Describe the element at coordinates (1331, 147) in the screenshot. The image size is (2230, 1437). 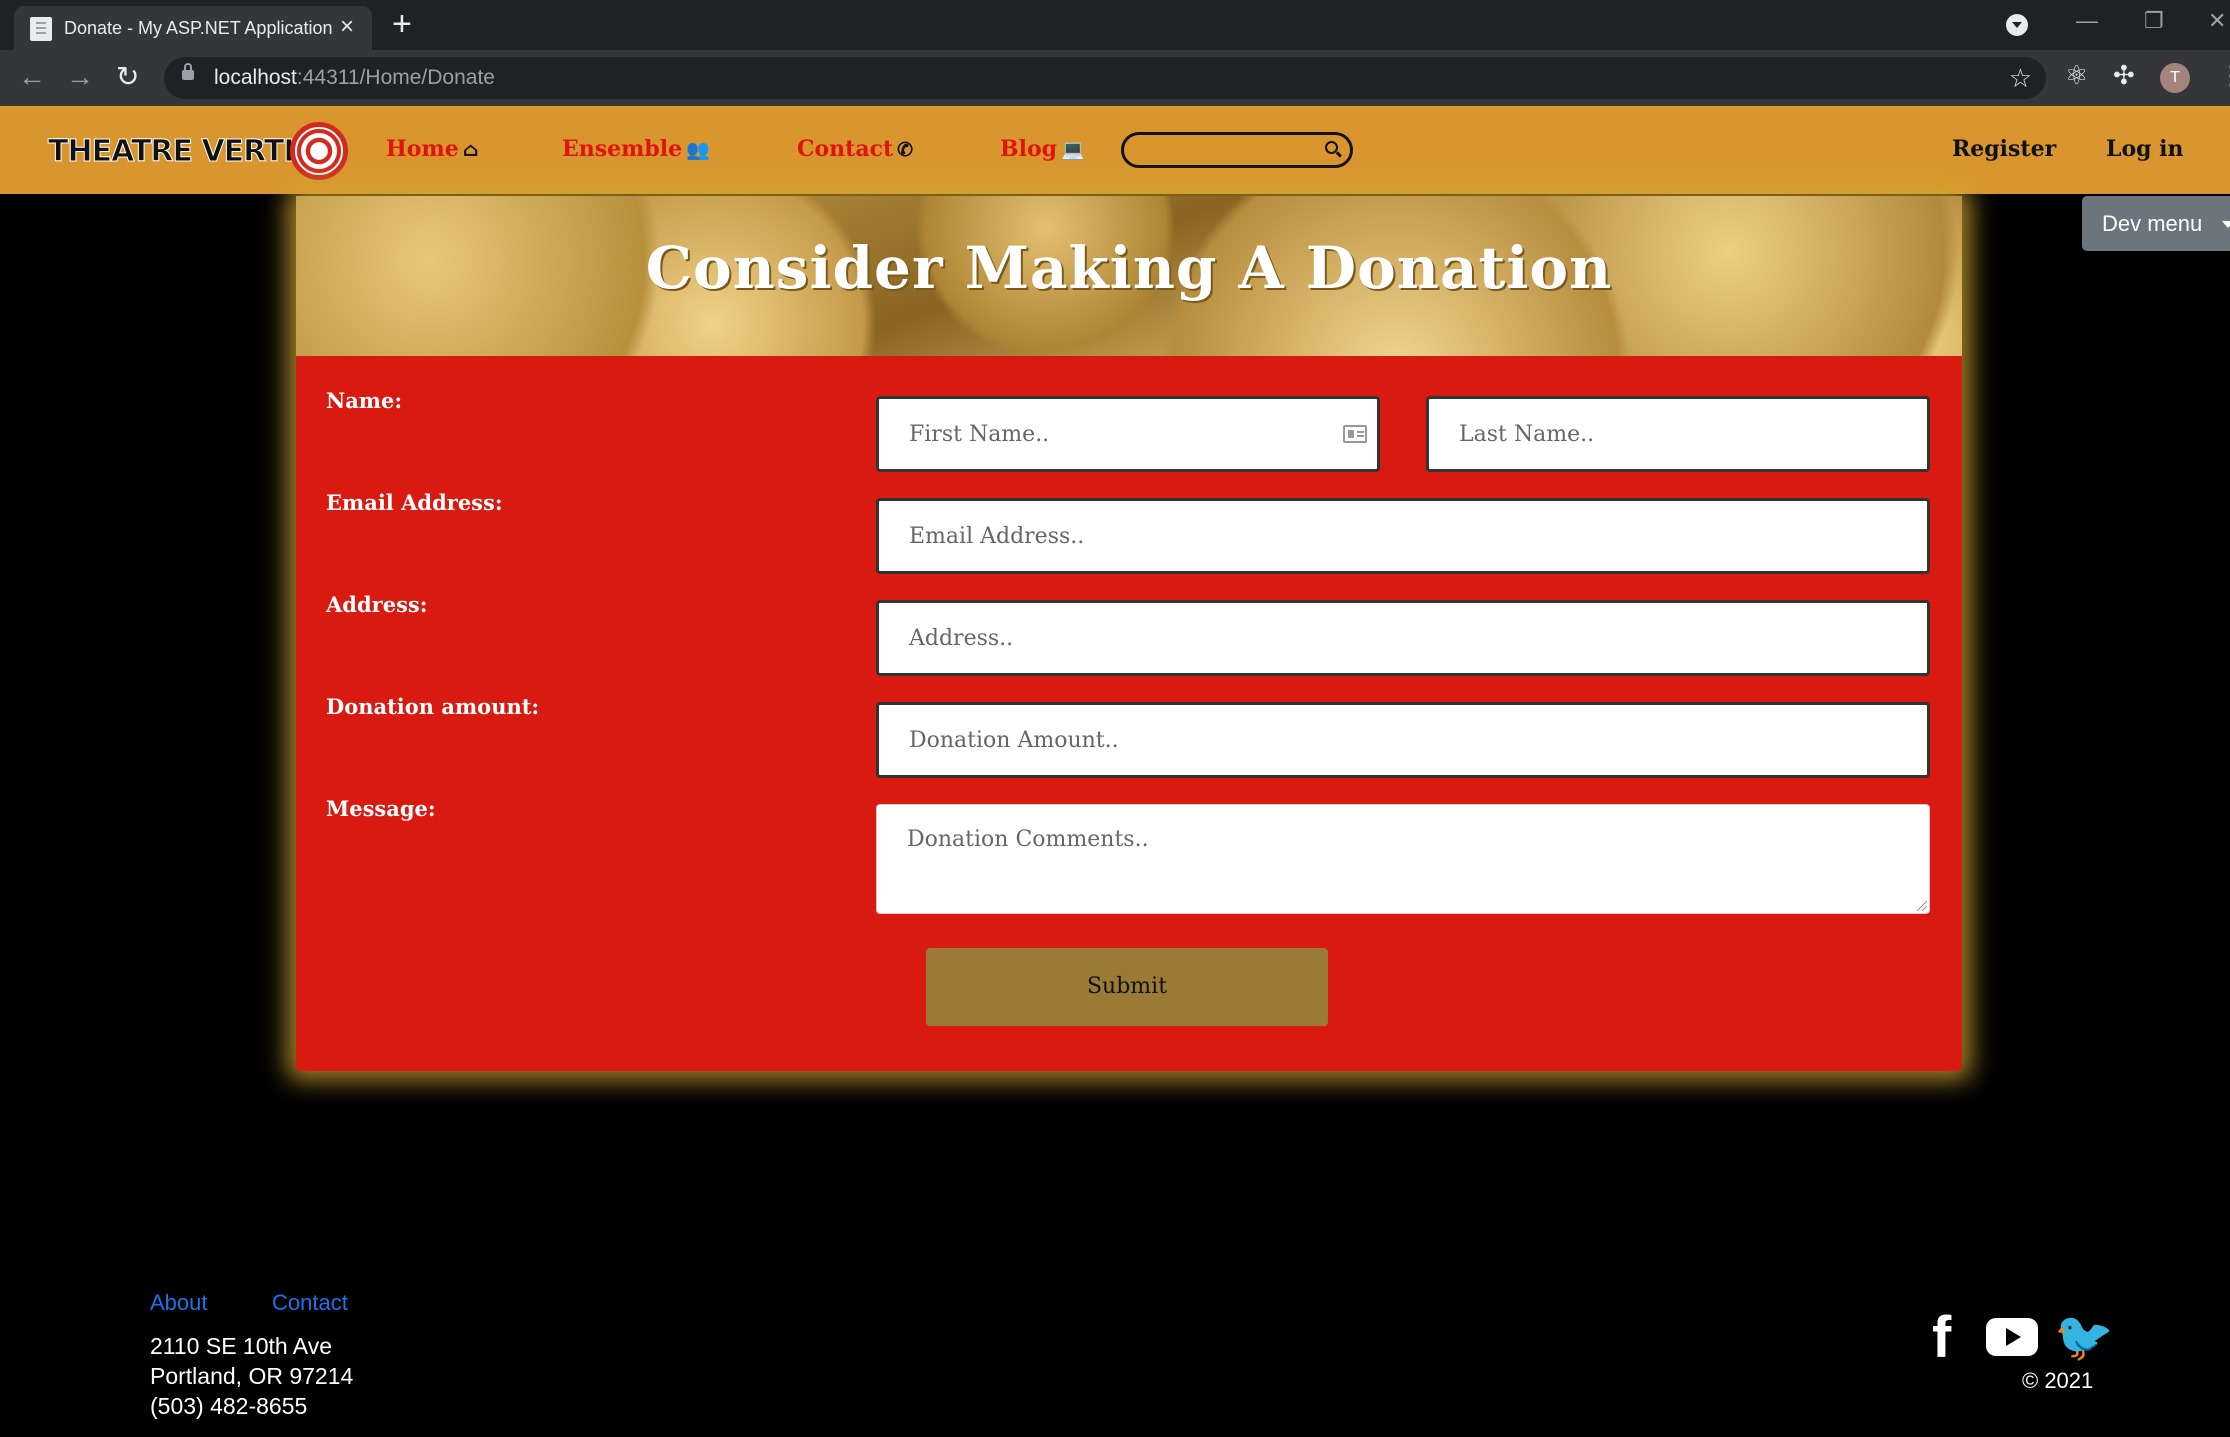
I see `search-icon` at that location.